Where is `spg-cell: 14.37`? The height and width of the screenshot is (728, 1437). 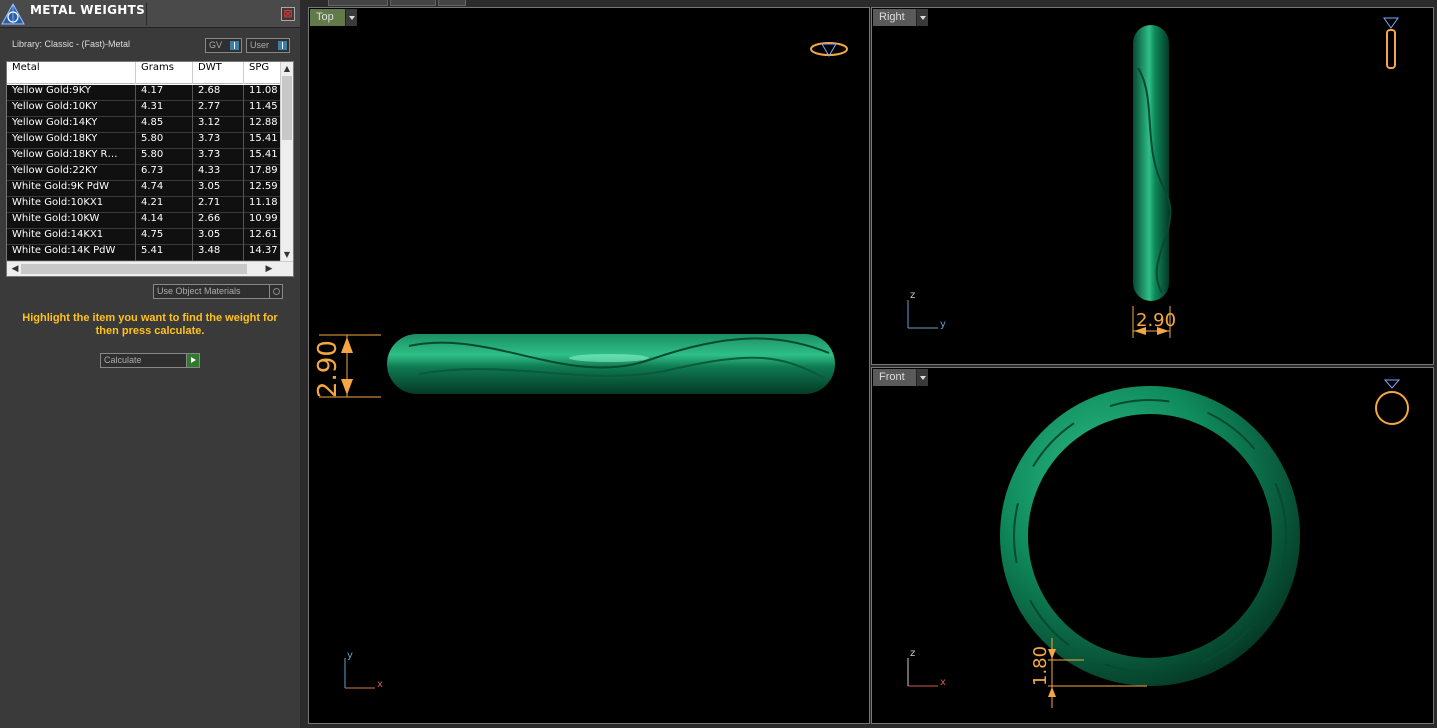 spg-cell: 14.37 is located at coordinates (262, 253).